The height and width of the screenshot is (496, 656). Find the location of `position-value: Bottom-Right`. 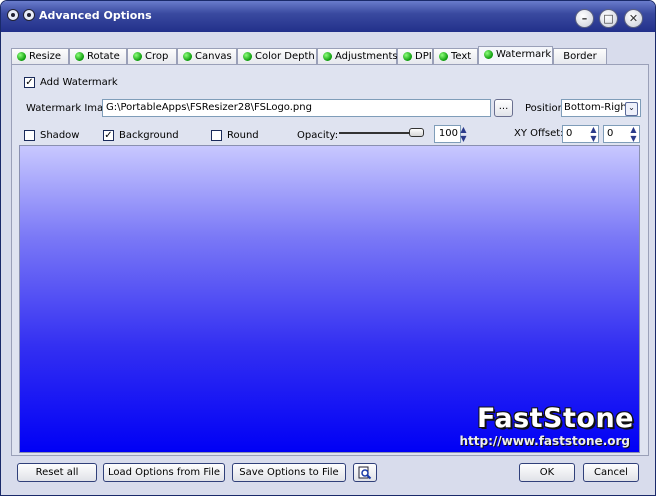

position-value: Bottom-Right is located at coordinates (597, 107).